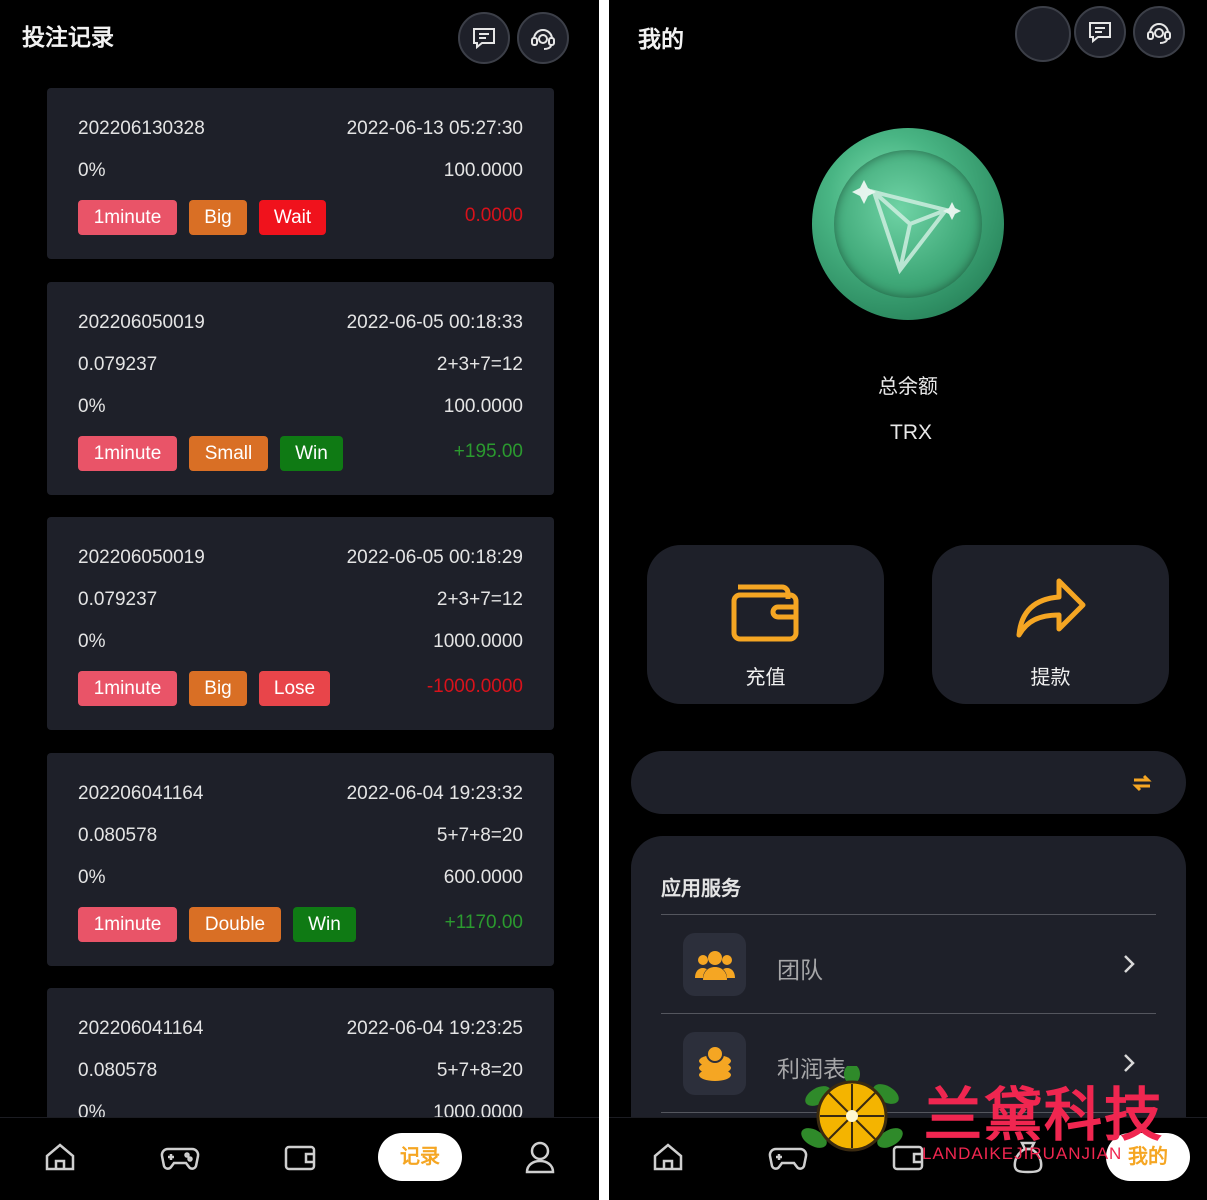  Describe the element at coordinates (800, 970) in the screenshot. I see `service-label: 团队` at that location.